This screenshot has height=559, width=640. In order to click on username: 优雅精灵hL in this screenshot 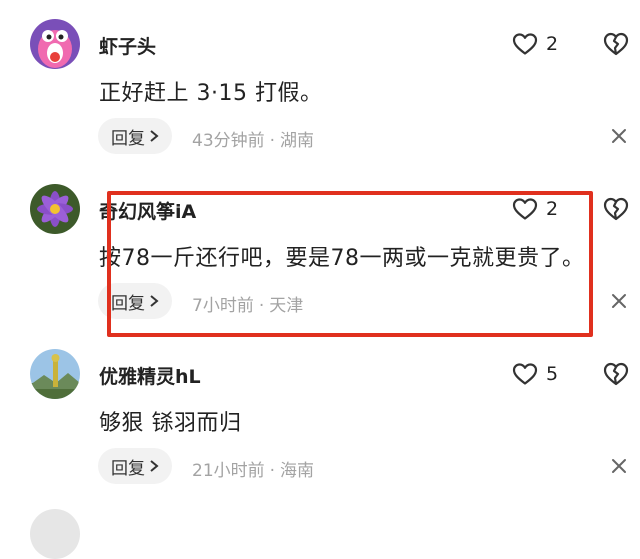, I will do `click(150, 375)`.